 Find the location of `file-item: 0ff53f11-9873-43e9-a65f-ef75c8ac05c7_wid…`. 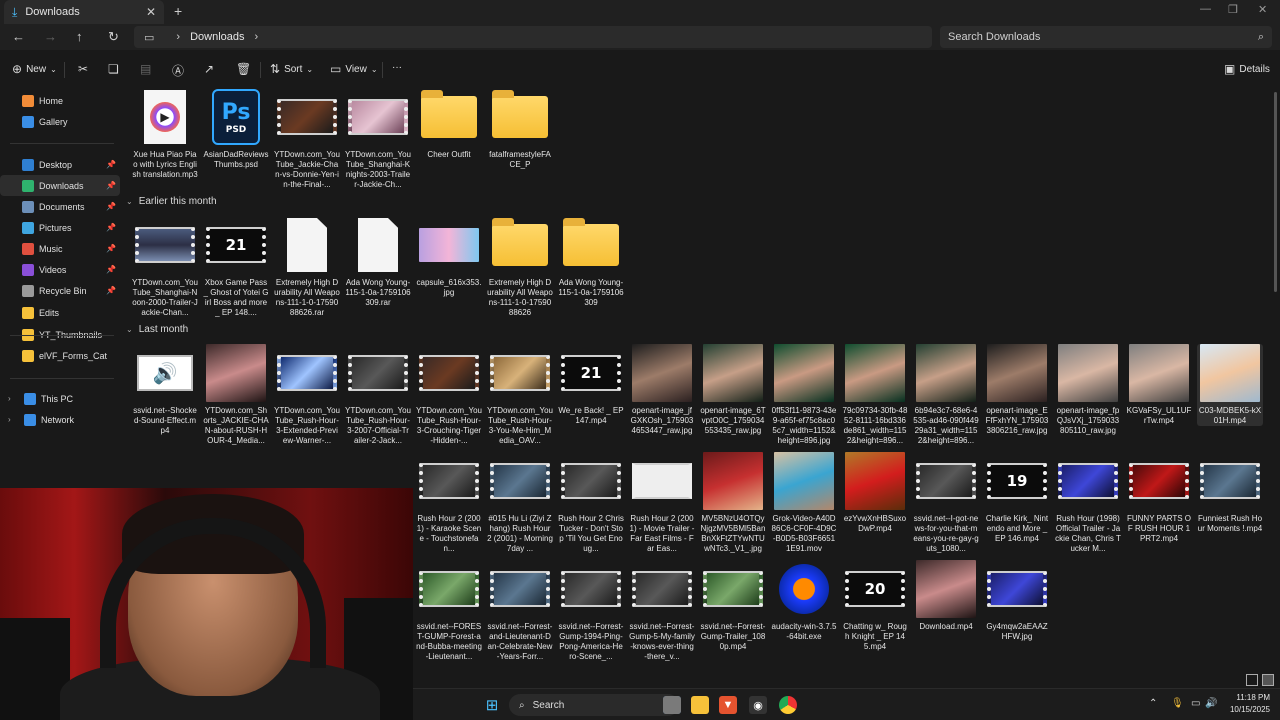

file-item: 0ff53f11-9873-43e9-a65f-ef75c8ac05c7_wid… is located at coordinates (804, 395).